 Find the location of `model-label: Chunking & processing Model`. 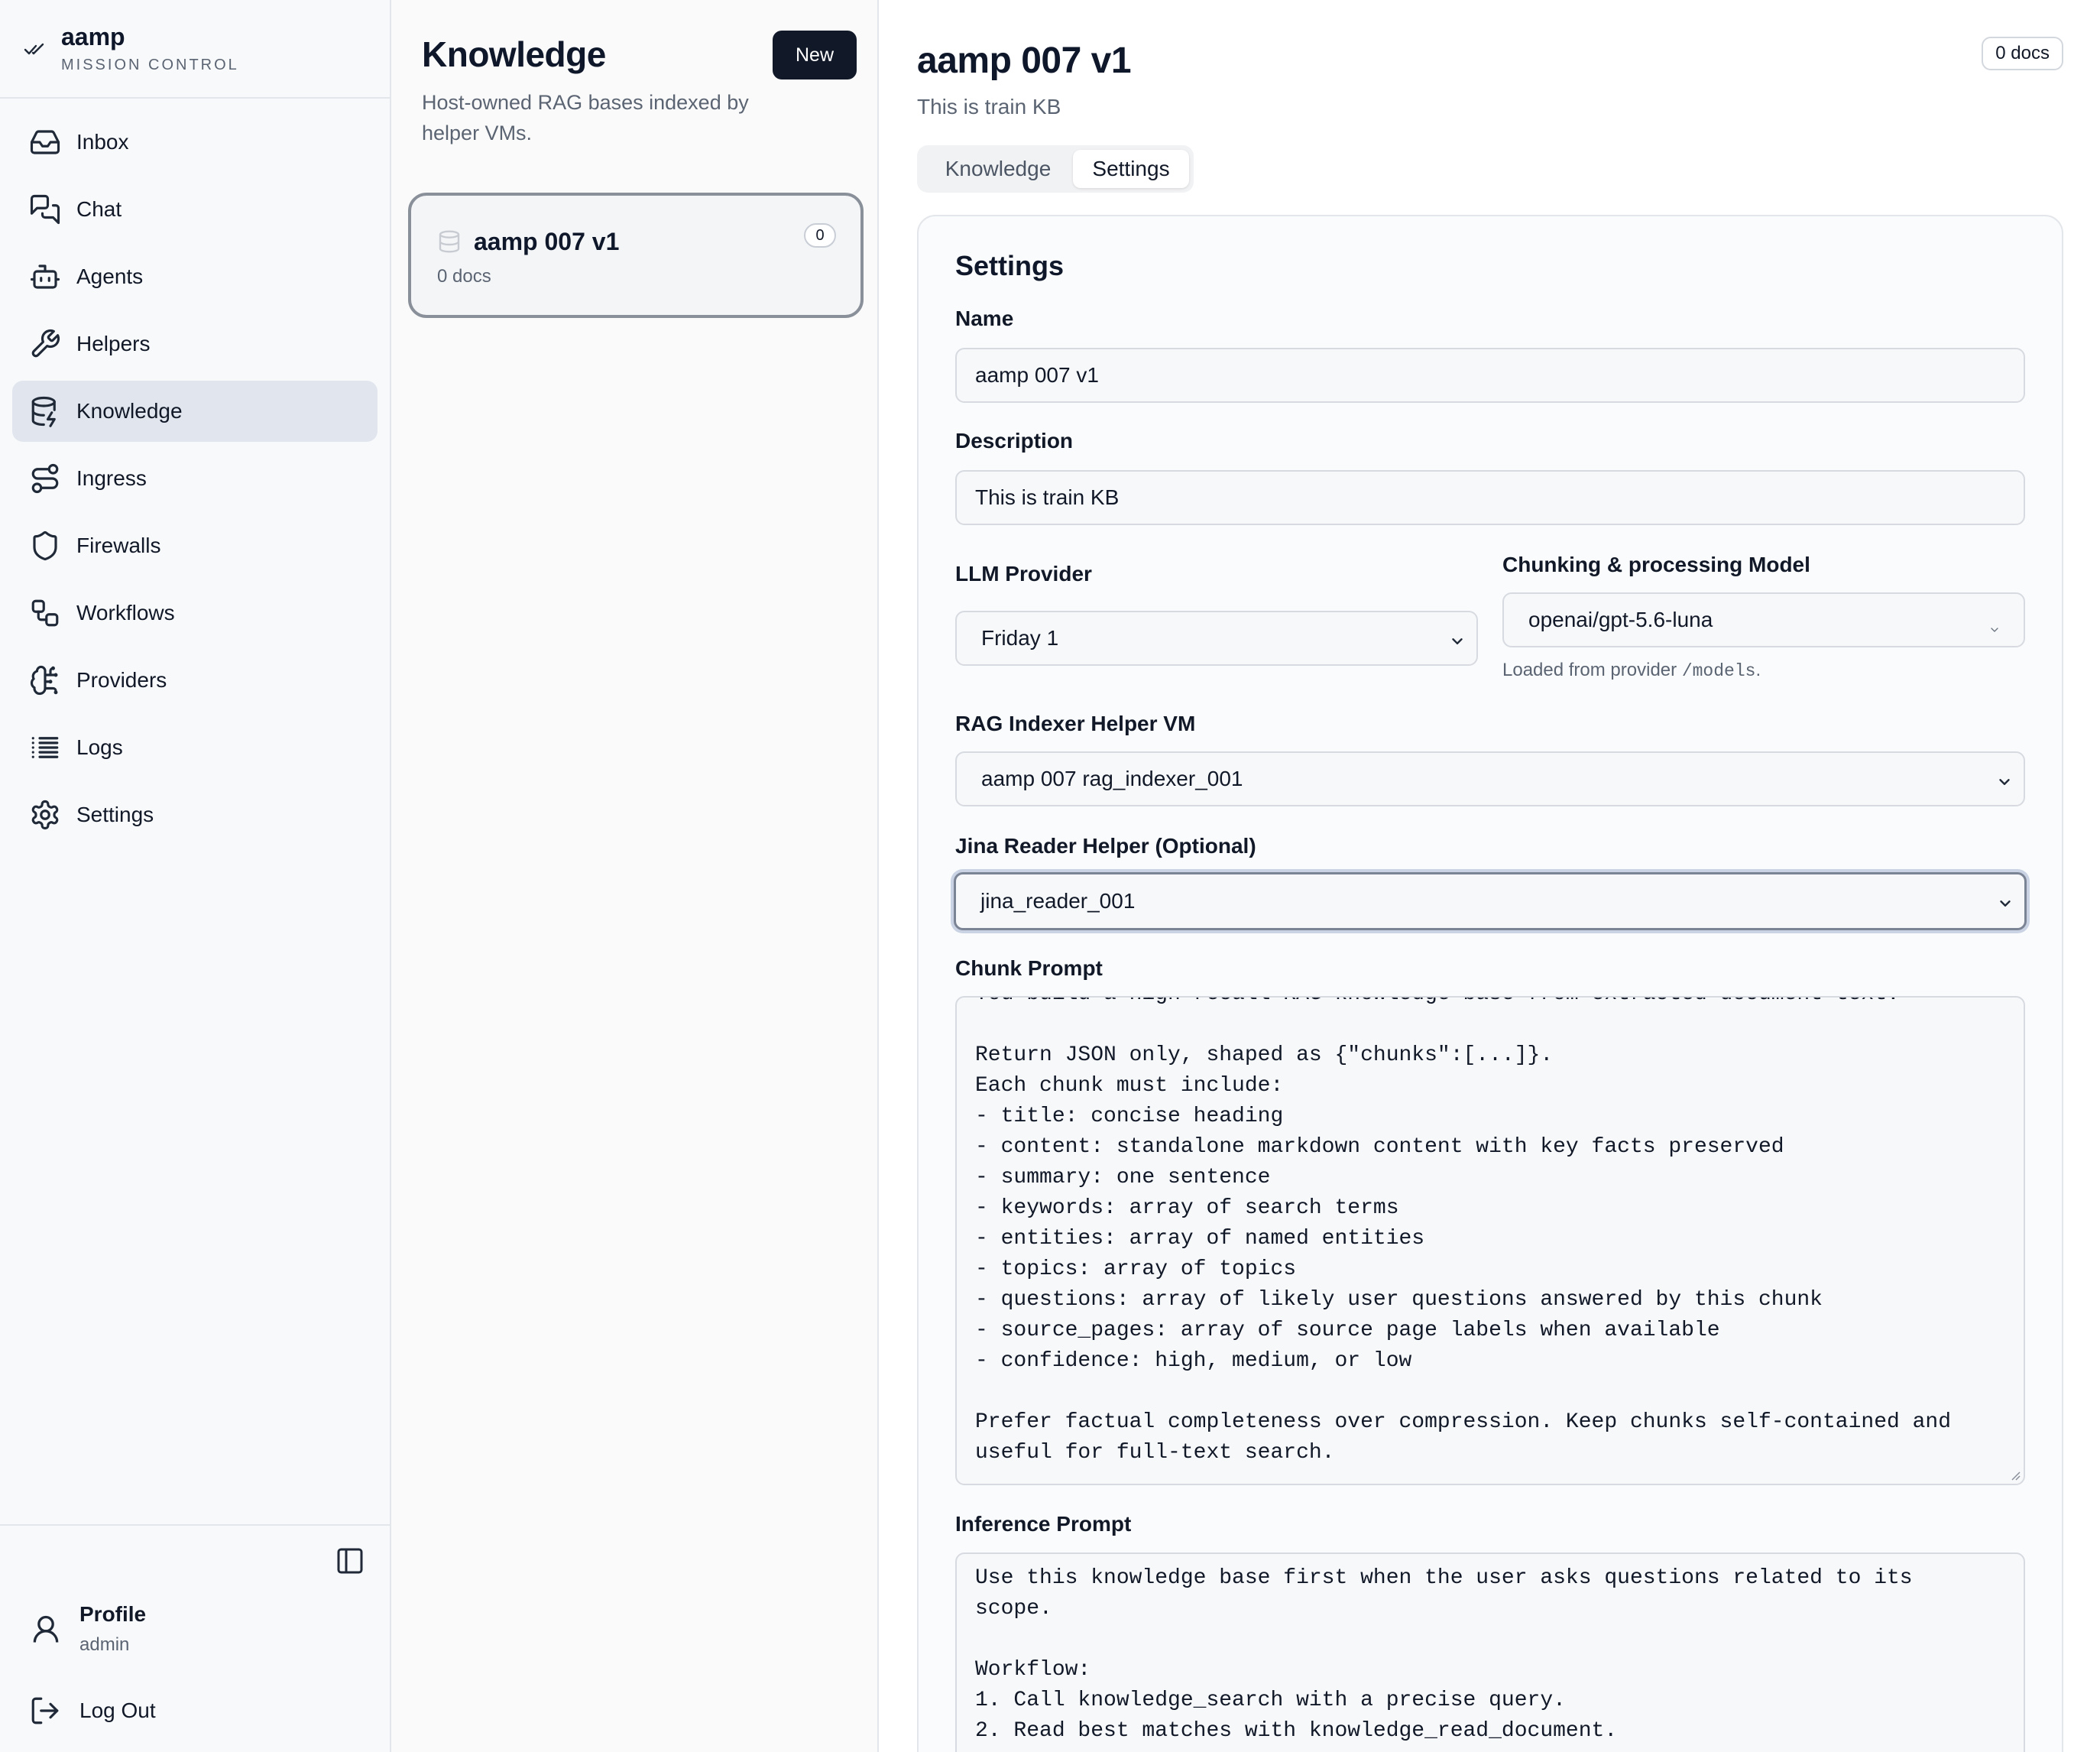

model-label: Chunking & processing Model is located at coordinates (1656, 564).